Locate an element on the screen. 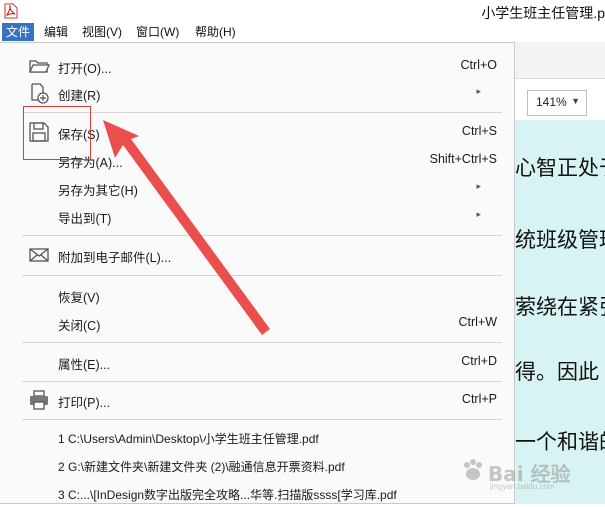 This screenshot has width=605, height=507. paw-logo-icon is located at coordinates (473, 469).